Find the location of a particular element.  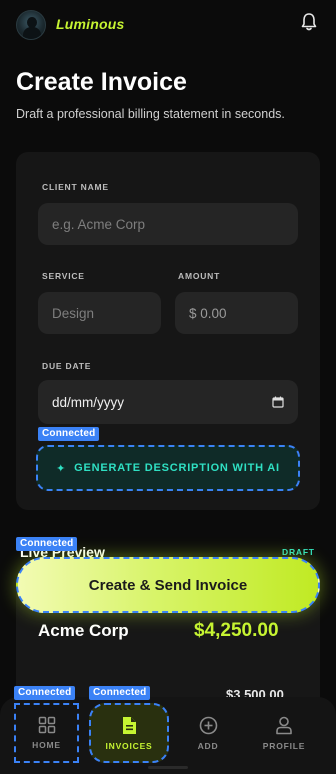

preview-total-amount: $4,250.00 is located at coordinates (236, 630).